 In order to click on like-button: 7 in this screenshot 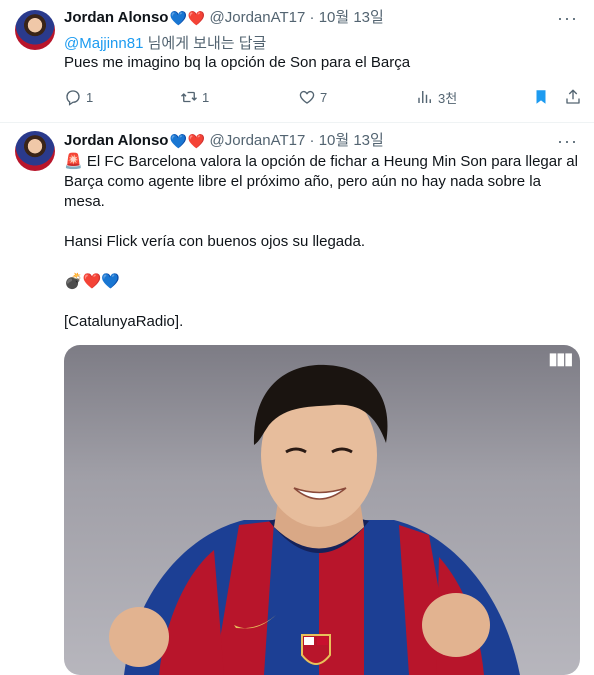, I will do `click(312, 97)`.